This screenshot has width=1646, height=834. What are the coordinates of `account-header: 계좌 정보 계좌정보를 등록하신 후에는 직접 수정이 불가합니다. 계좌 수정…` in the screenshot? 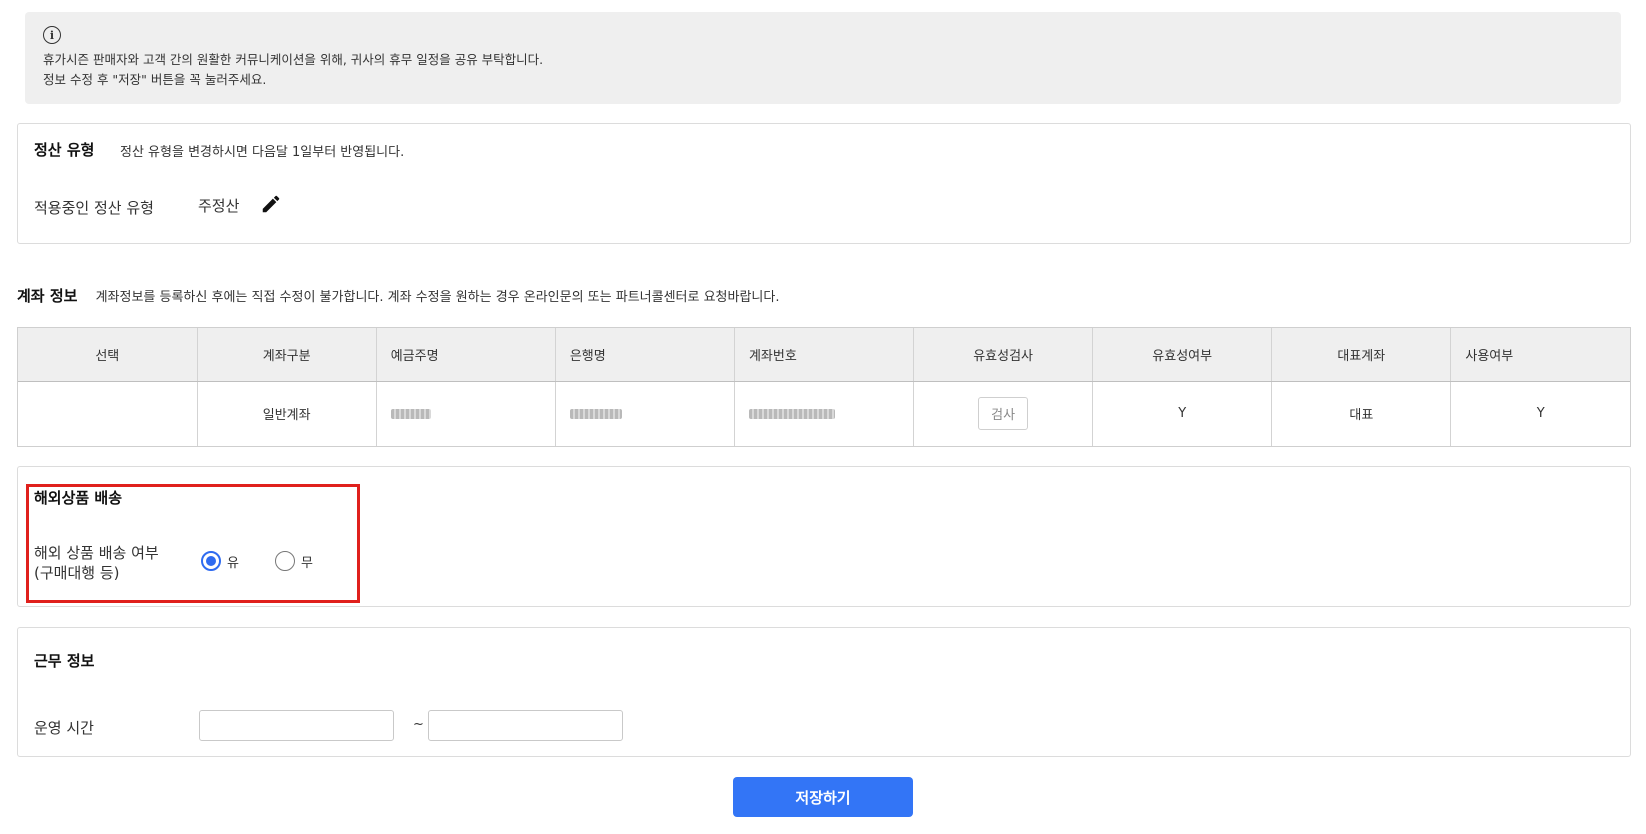 It's located at (398, 295).